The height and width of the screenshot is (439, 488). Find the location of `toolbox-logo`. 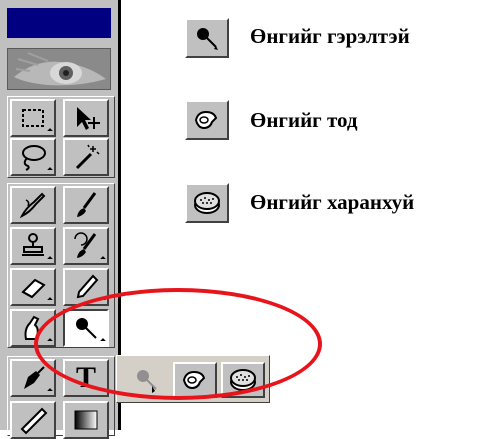

toolbox-logo is located at coordinates (59, 69).